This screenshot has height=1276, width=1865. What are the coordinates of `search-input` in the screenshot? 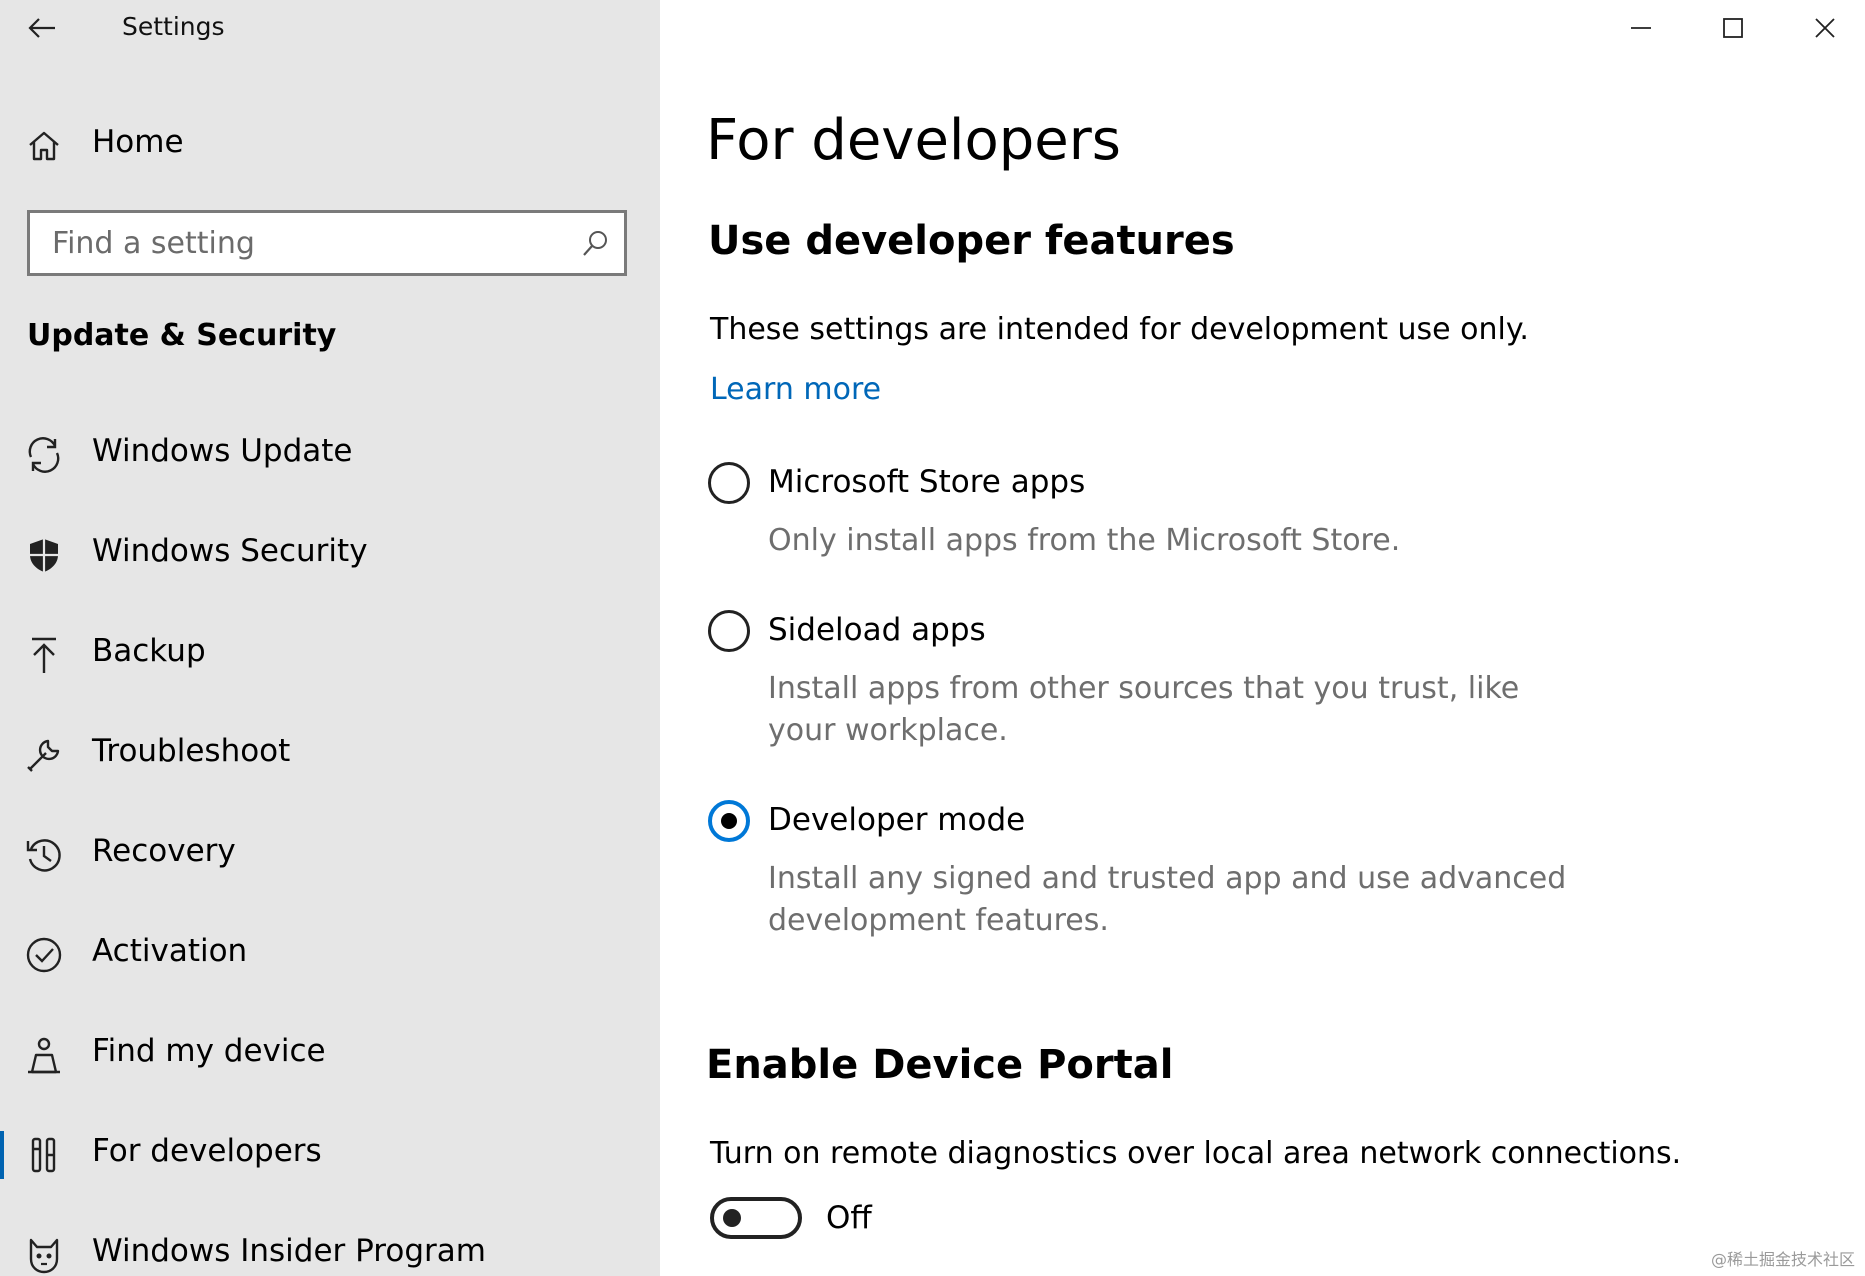 It's located at (302, 243).